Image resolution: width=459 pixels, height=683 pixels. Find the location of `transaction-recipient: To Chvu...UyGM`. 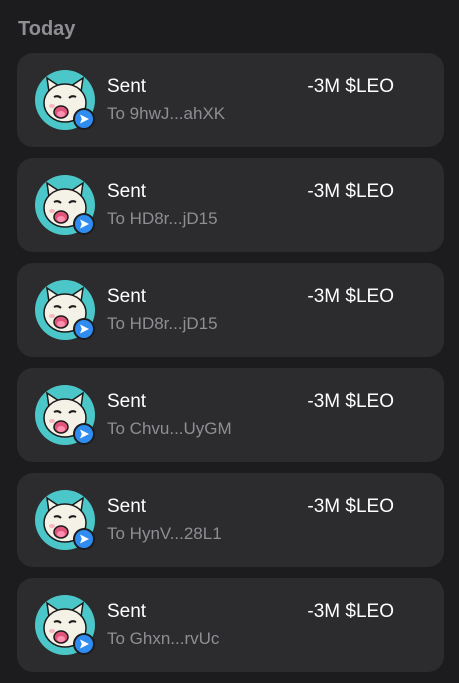

transaction-recipient: To Chvu...UyGM is located at coordinates (169, 428).